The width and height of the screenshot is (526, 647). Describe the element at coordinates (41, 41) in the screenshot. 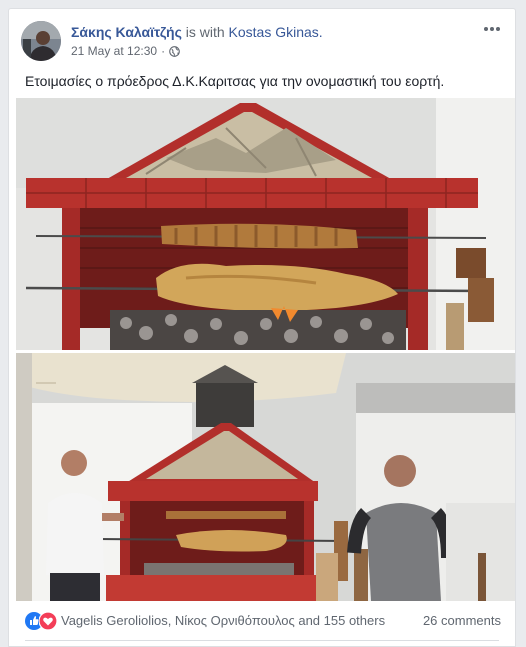

I see `avatar` at that location.